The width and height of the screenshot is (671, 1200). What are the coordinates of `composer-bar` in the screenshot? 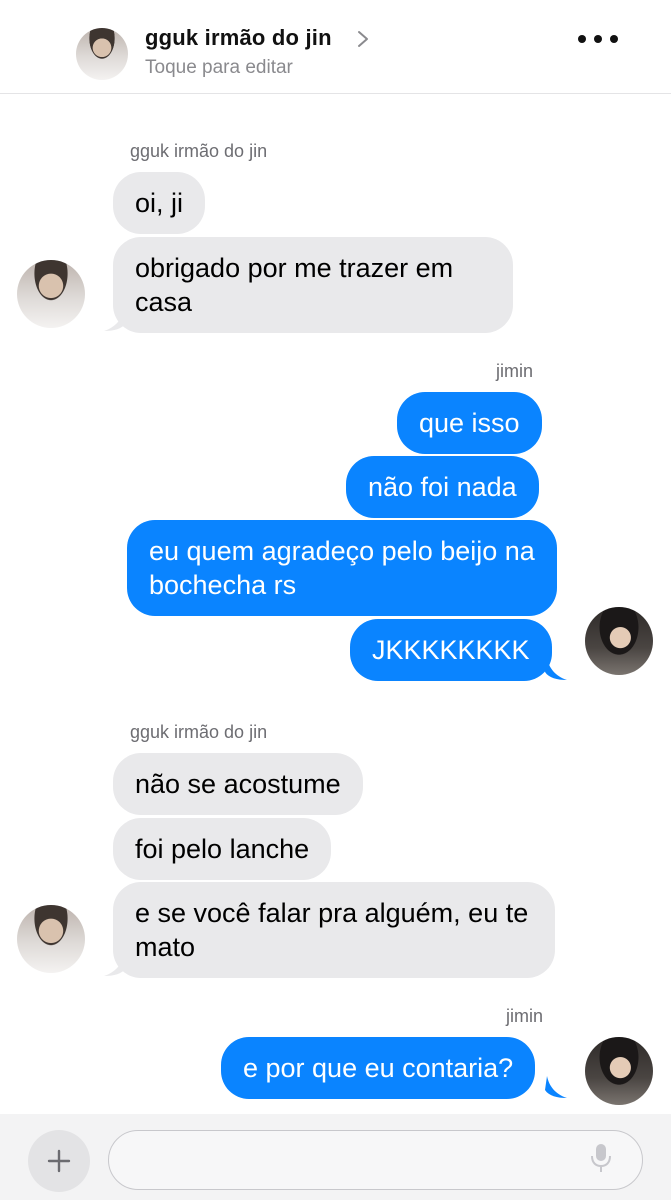 It's located at (335, 1157).